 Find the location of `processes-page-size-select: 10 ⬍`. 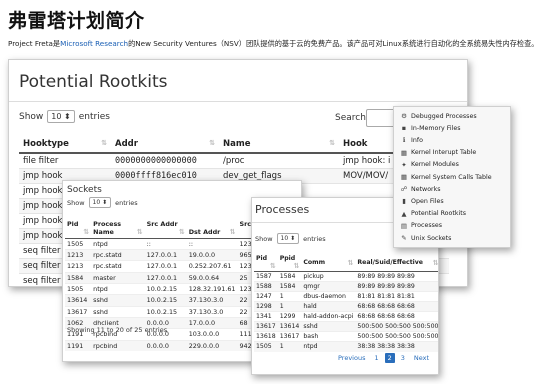

processes-page-size-select: 10 ⬍ is located at coordinates (288, 238).